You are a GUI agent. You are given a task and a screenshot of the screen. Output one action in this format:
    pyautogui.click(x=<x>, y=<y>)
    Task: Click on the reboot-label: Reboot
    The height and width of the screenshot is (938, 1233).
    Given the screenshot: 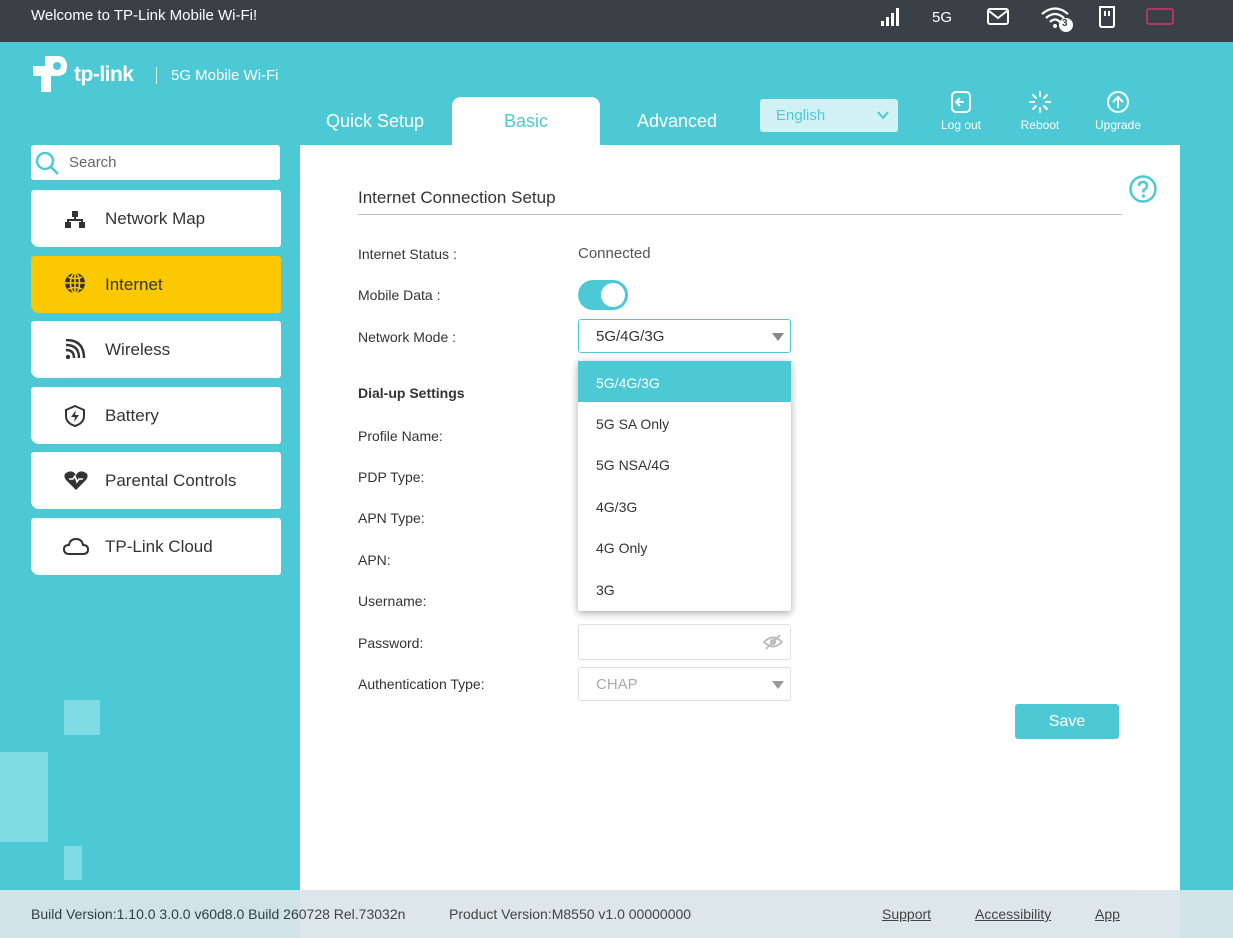 What is the action you would take?
    pyautogui.click(x=1040, y=125)
    